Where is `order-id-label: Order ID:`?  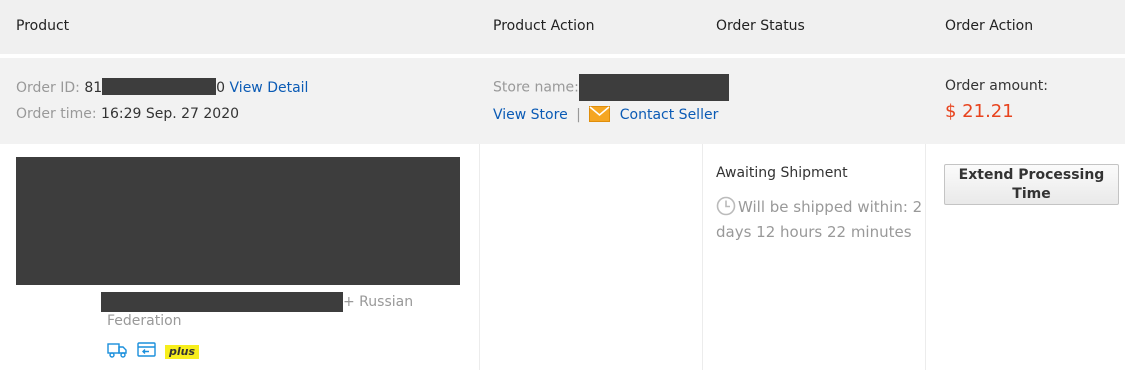
order-id-label: Order ID: is located at coordinates (48, 88).